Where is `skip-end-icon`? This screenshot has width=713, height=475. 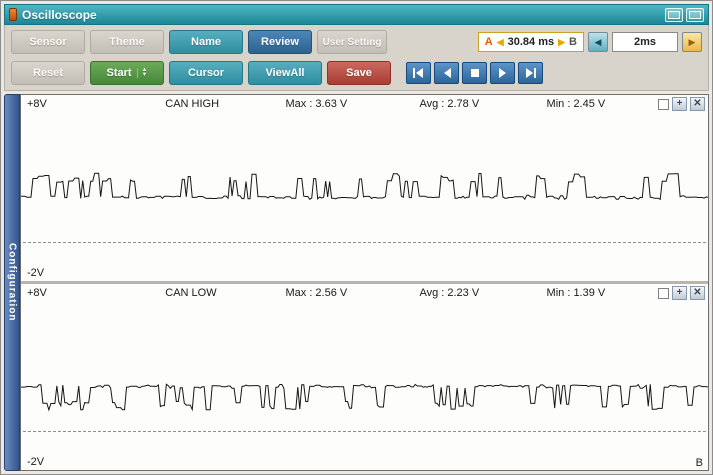
skip-end-icon is located at coordinates (531, 73).